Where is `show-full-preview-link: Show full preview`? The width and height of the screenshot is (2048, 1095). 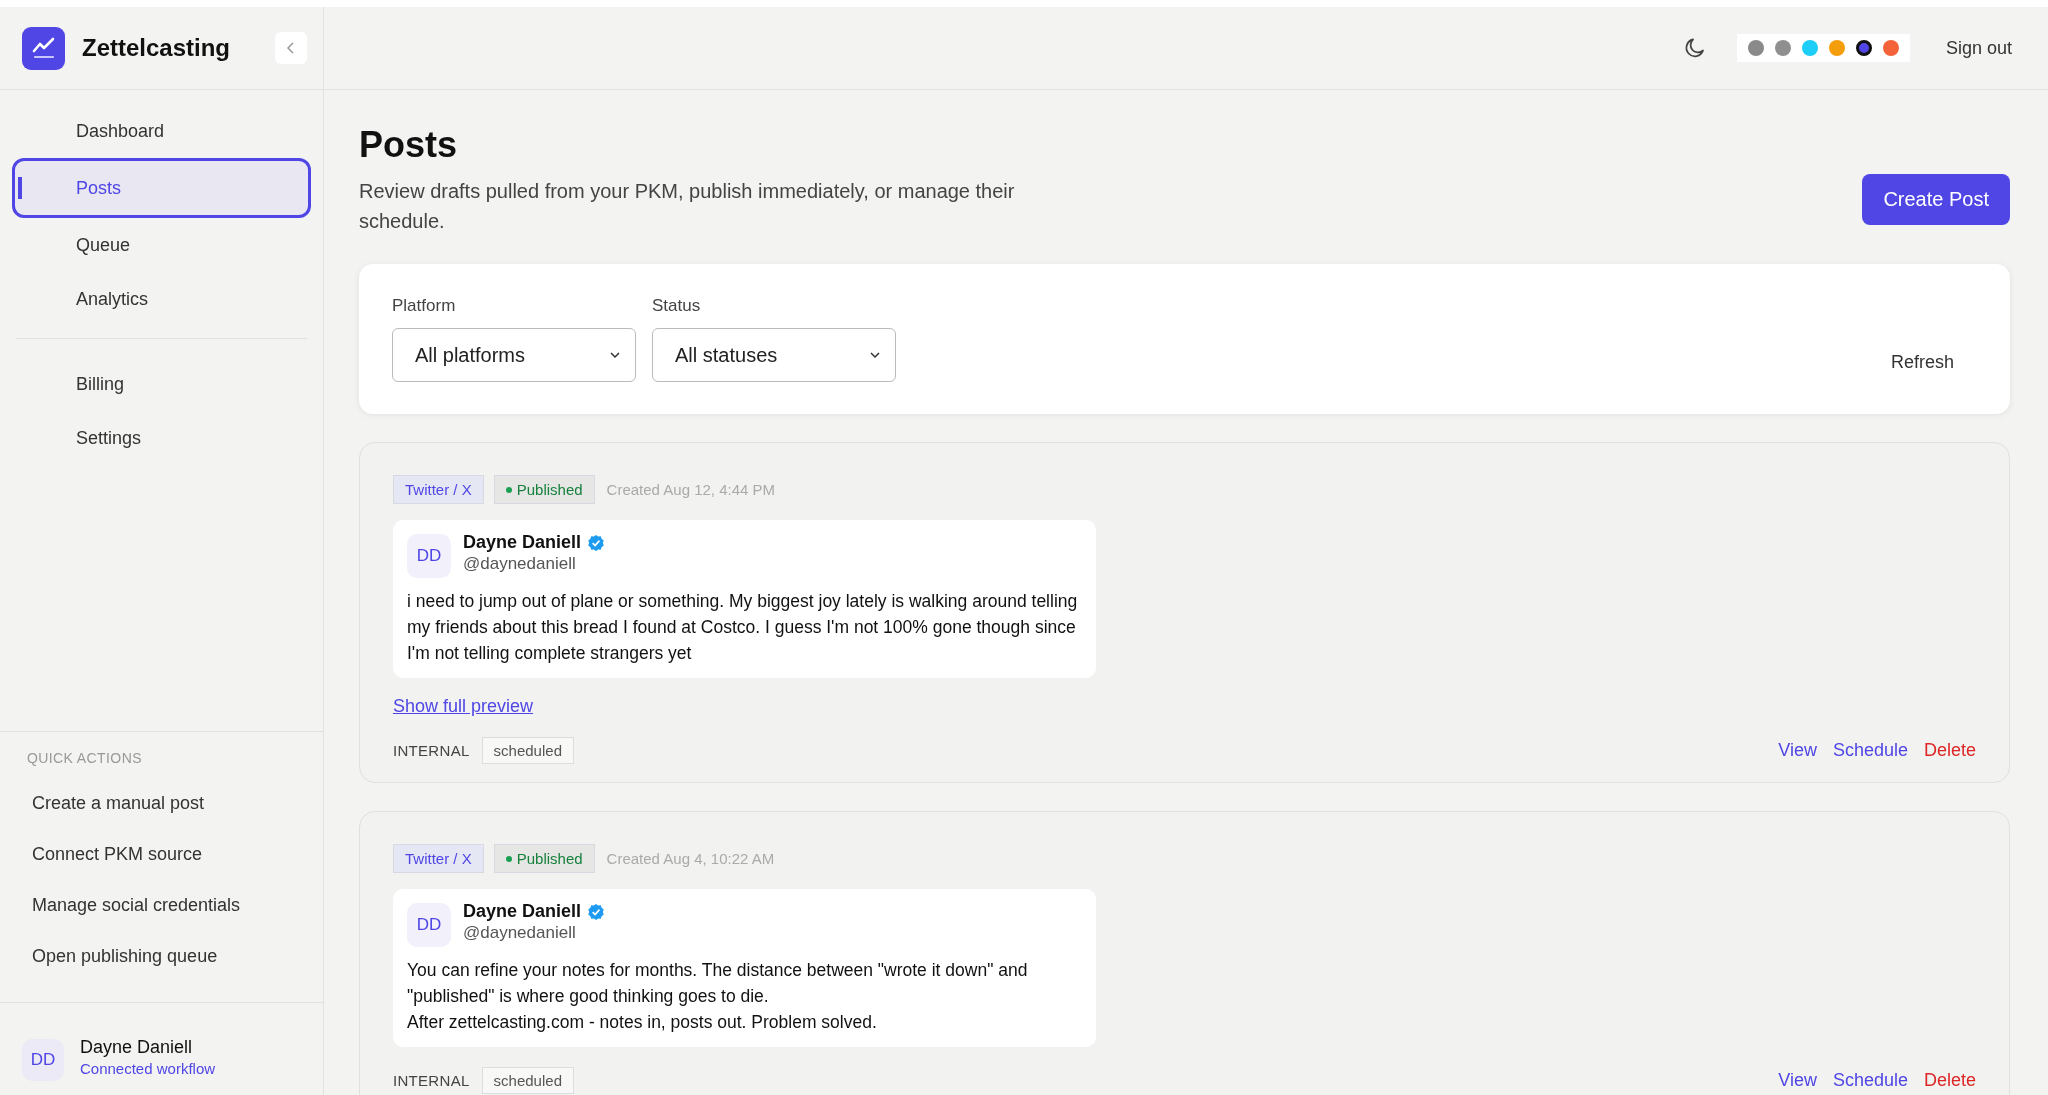 show-full-preview-link: Show full preview is located at coordinates (463, 706).